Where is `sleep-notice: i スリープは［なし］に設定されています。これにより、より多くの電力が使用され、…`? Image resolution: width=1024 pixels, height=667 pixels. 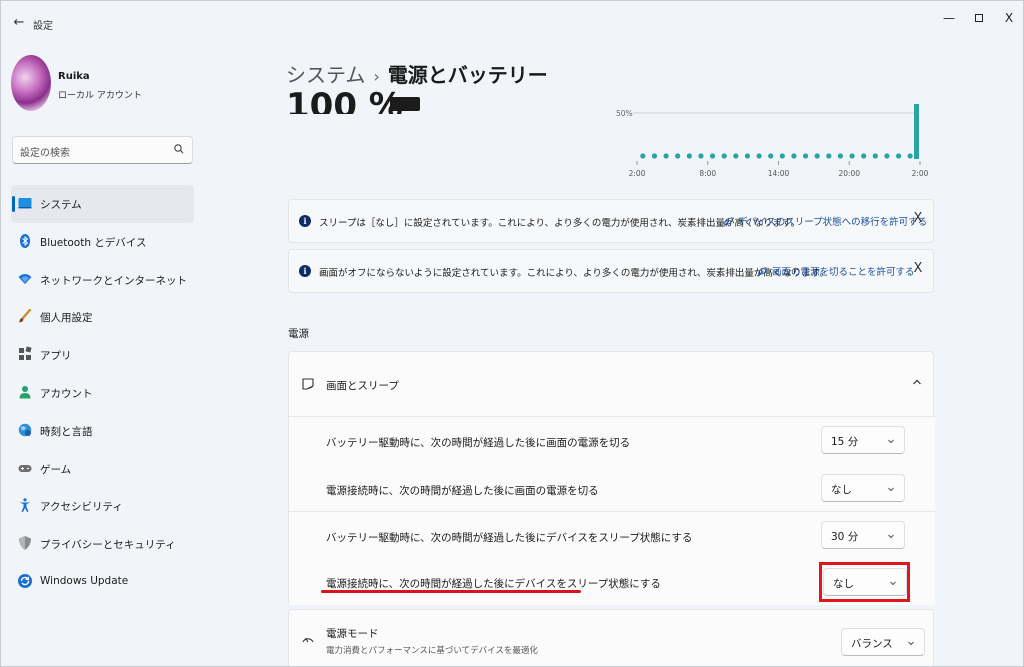 sleep-notice: i スリープは［なし］に設定されています。これにより、より多くの電力が使用され、… is located at coordinates (611, 221).